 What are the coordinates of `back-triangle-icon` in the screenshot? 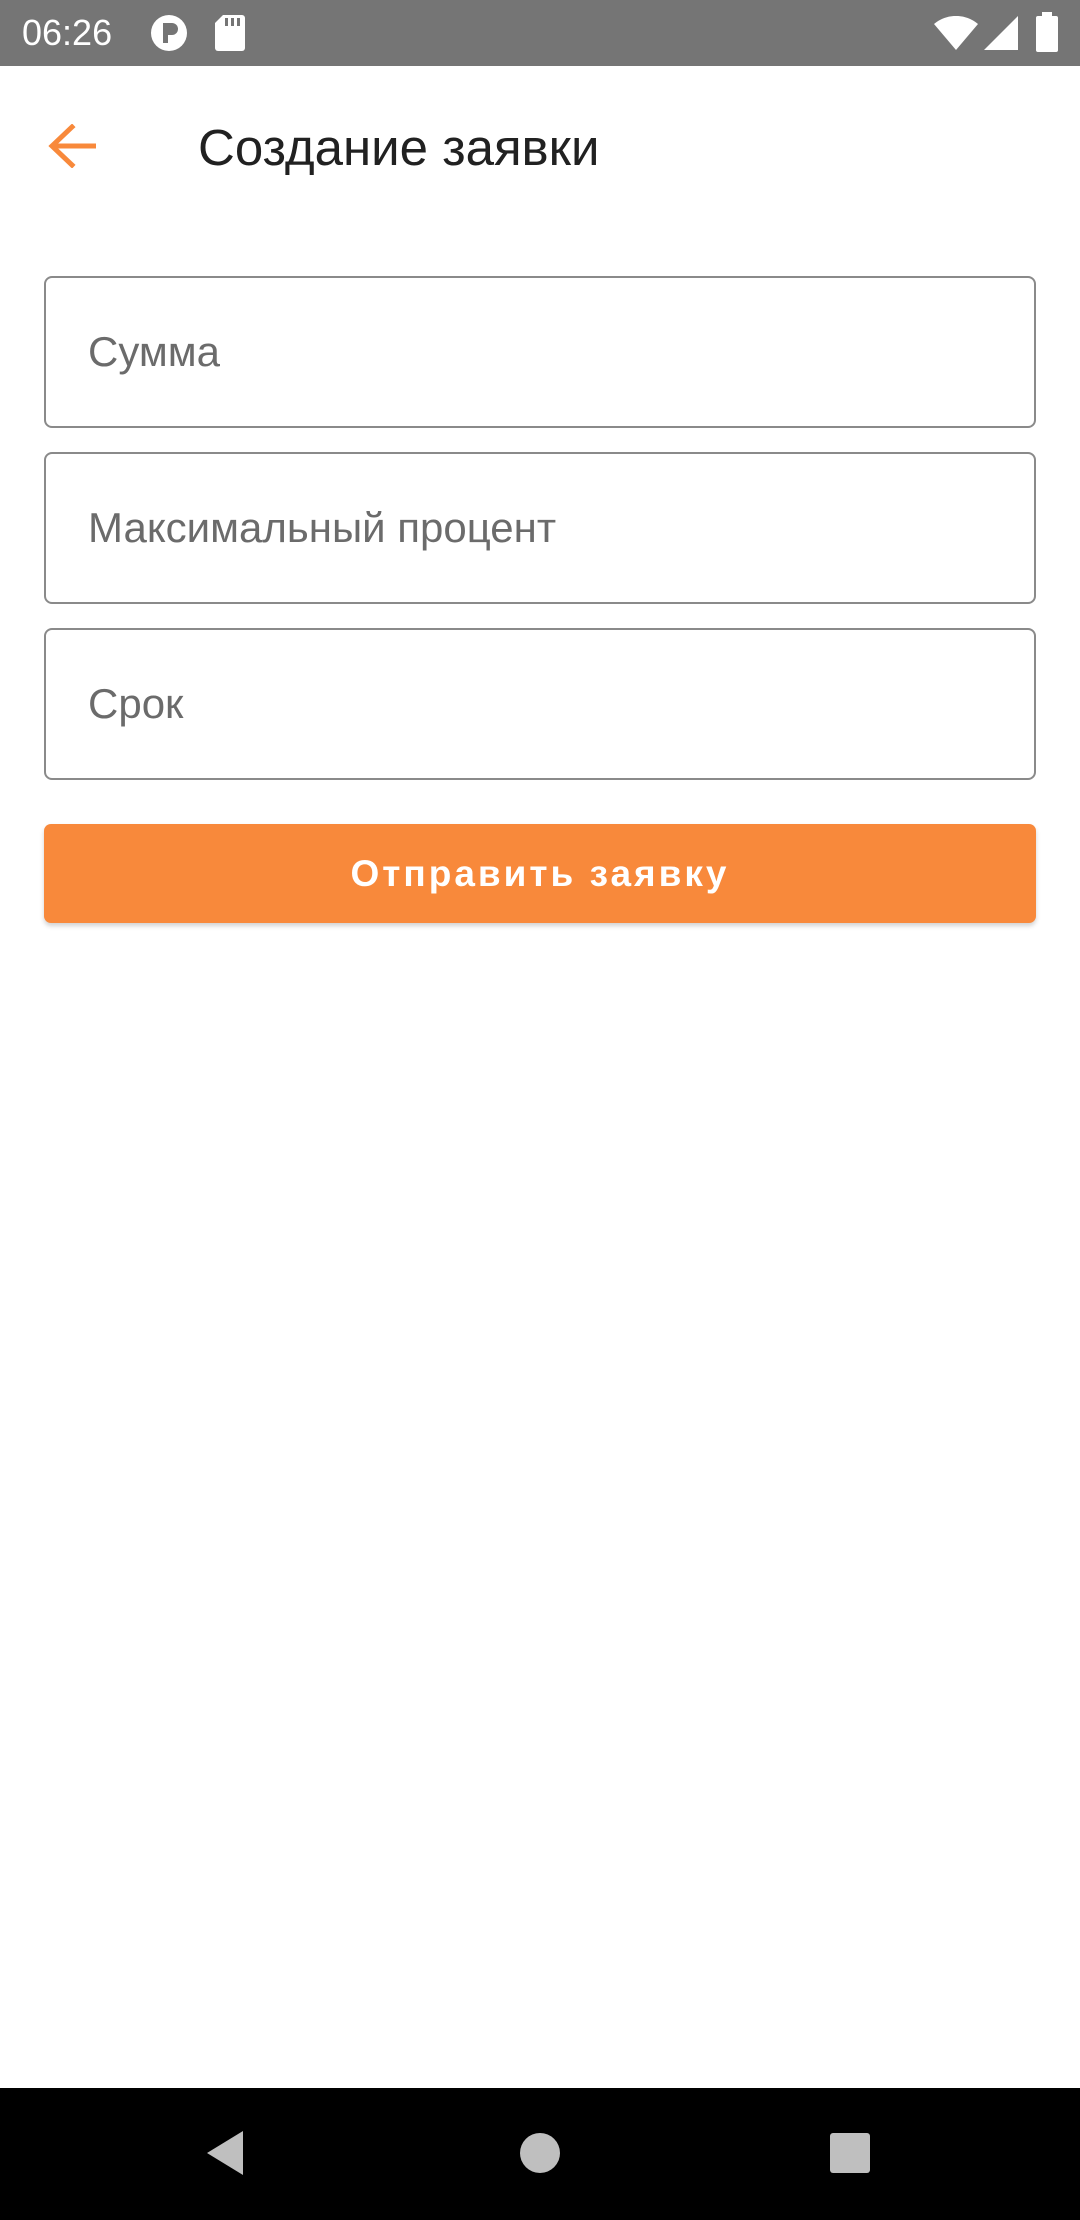 It's located at (225, 2155).